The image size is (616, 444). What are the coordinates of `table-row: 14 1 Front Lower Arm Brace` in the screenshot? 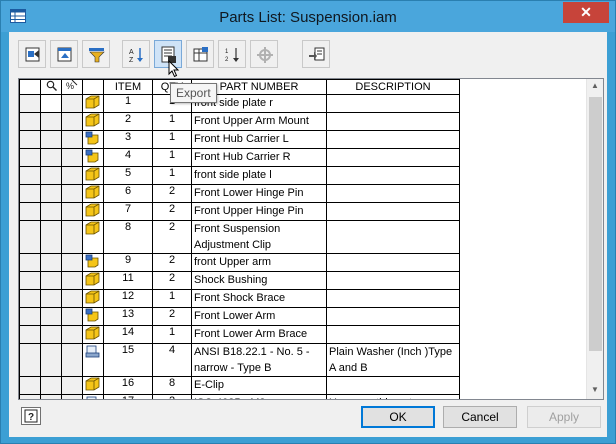 It's located at (239, 334).